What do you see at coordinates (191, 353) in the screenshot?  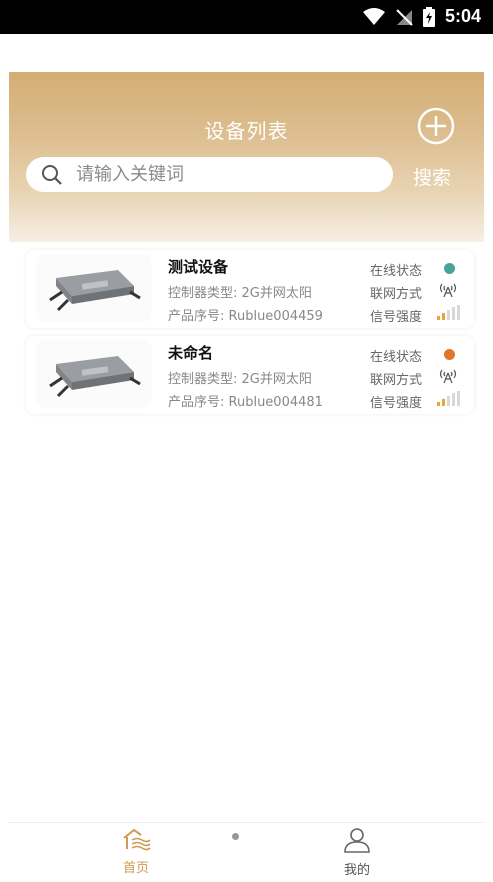 I see `device-name: 未命名` at bounding box center [191, 353].